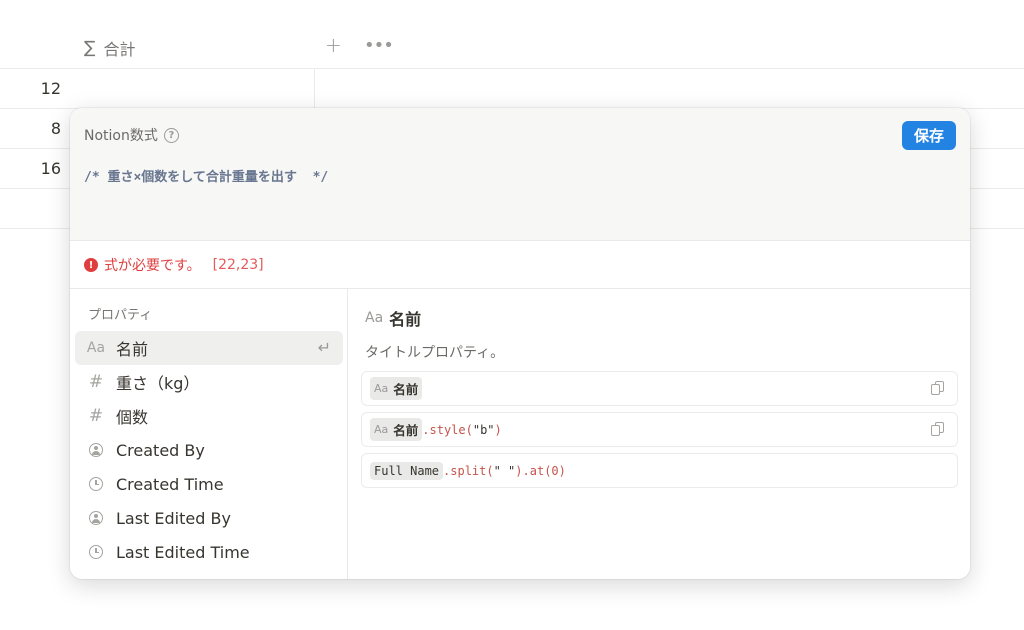 The height and width of the screenshot is (630, 1024). Describe the element at coordinates (659, 388) in the screenshot. I see `example-item: Aa 名前` at that location.